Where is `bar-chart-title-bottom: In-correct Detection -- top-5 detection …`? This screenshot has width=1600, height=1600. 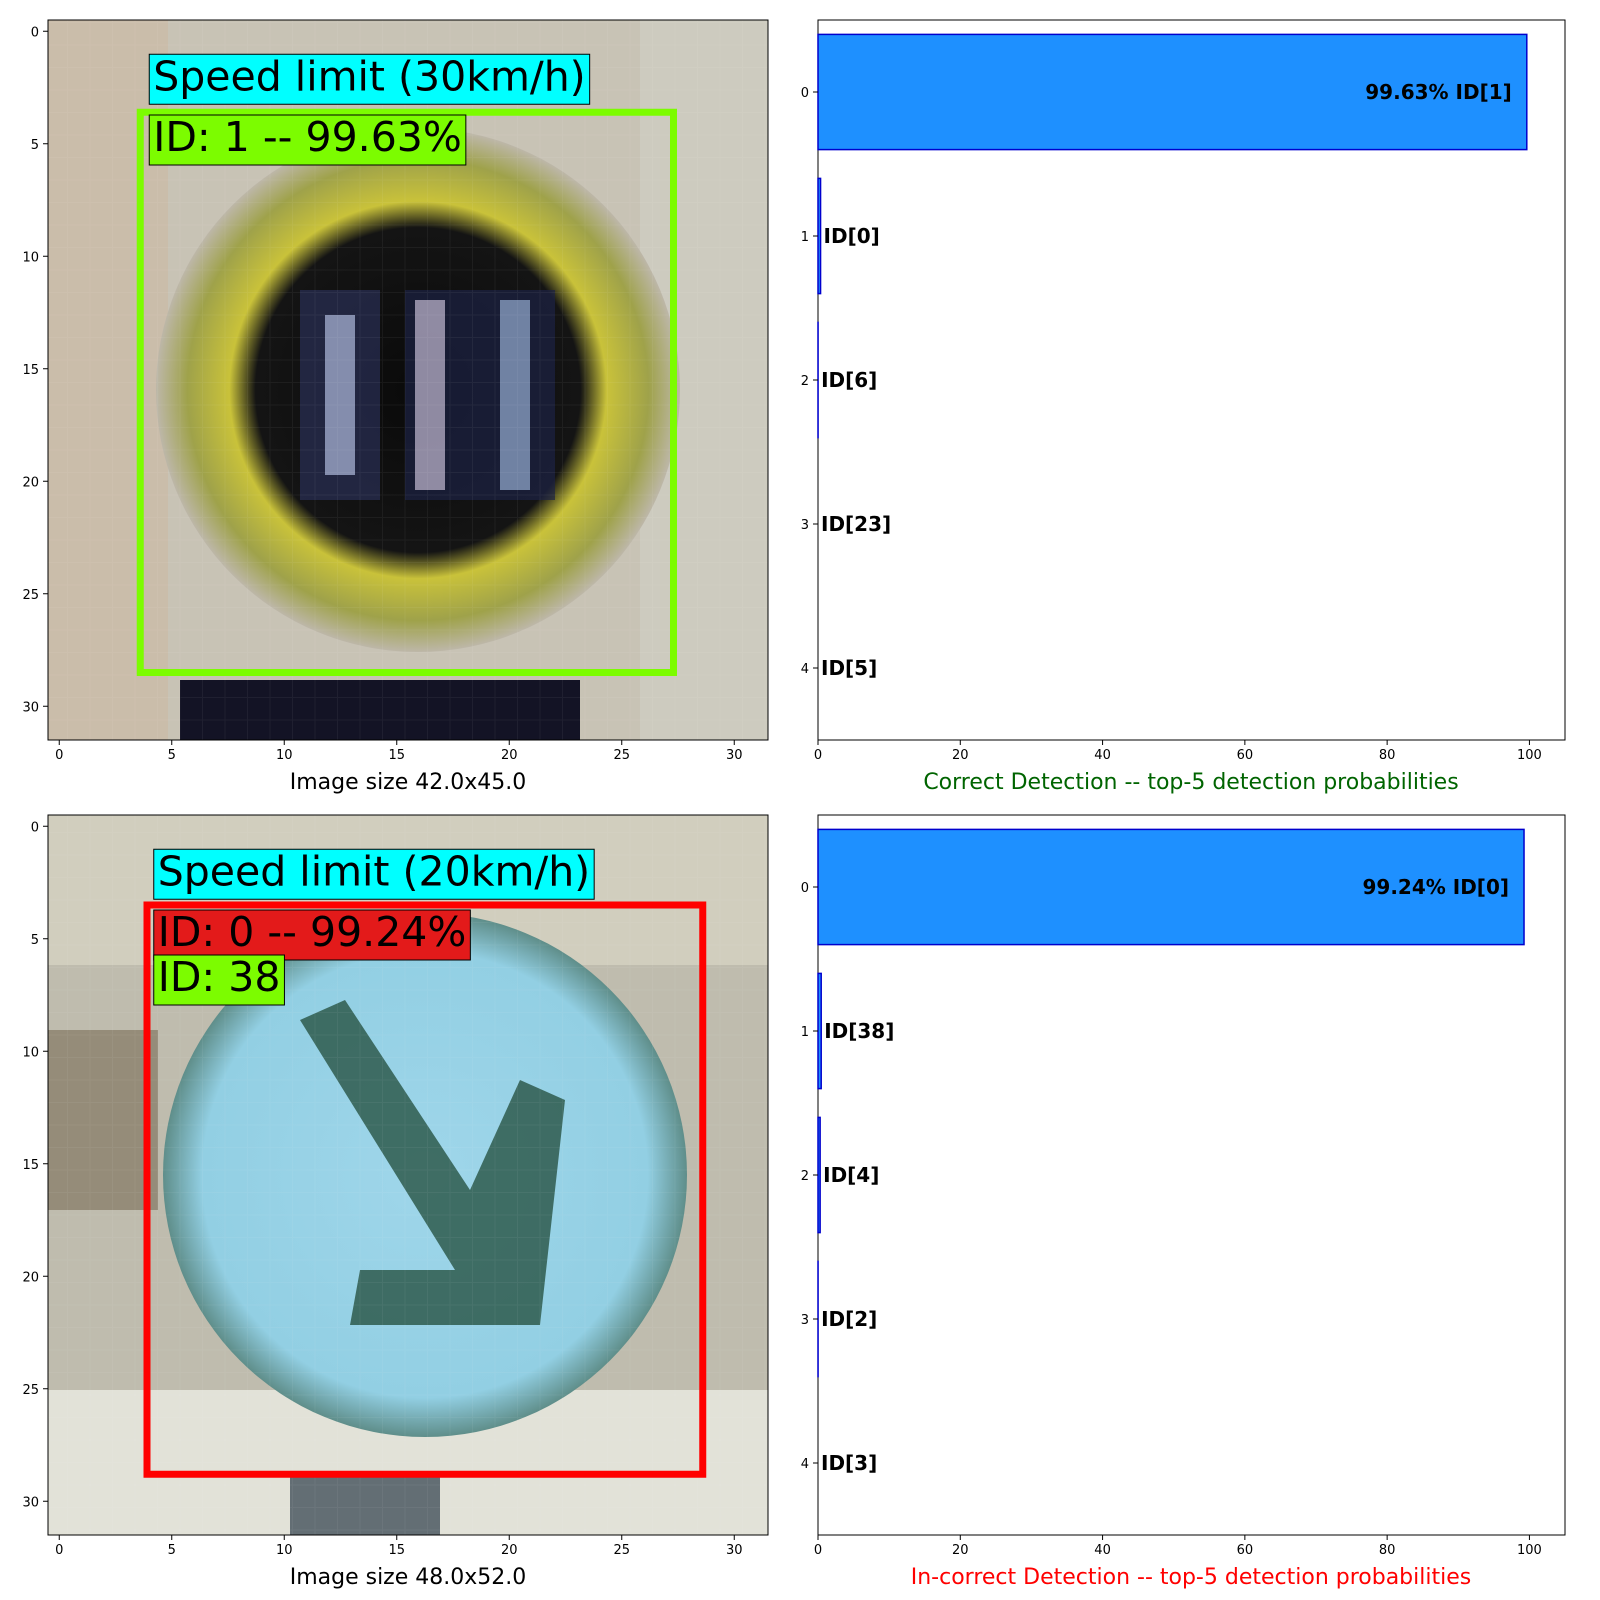
bar-chart-title-bottom: In-correct Detection -- top-5 detection … is located at coordinates (1191, 1577).